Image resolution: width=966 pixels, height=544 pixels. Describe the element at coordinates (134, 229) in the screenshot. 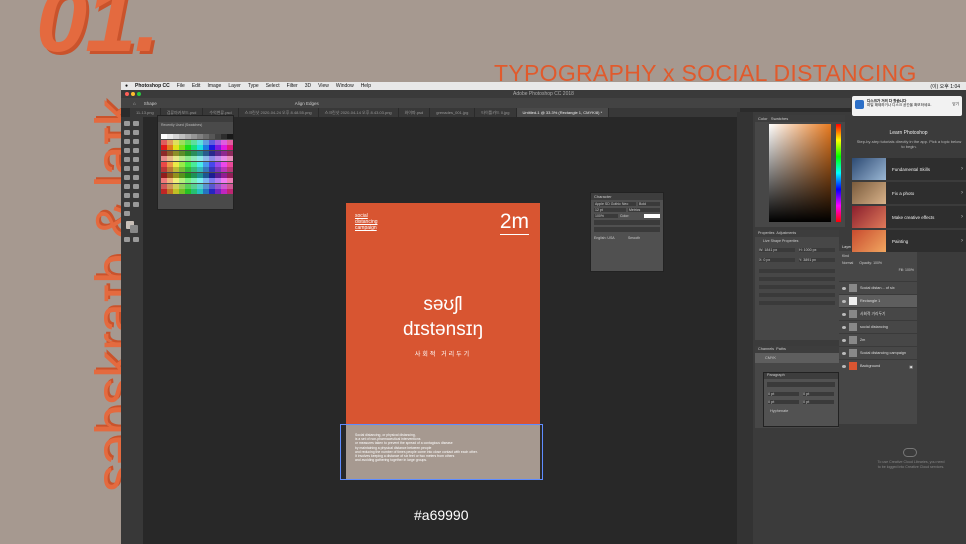

I see `background-color-icon` at that location.